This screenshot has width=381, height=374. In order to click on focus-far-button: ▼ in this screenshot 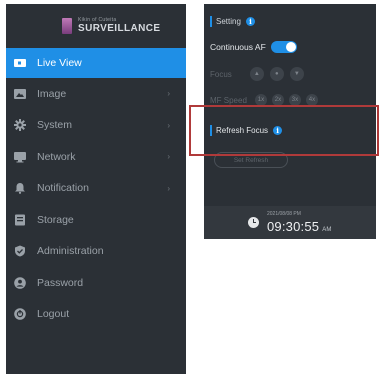, I will do `click(296, 74)`.